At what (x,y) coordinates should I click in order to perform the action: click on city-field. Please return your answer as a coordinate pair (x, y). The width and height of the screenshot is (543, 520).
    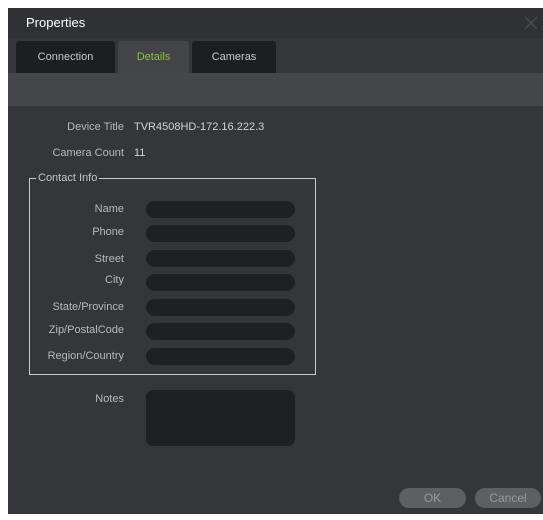
    Looking at the image, I should click on (220, 282).